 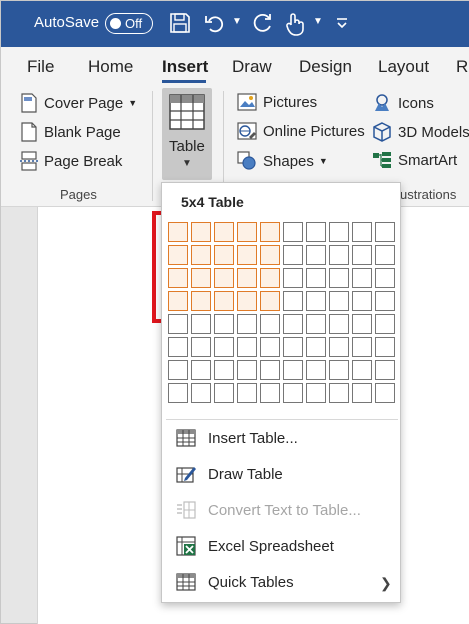 I want to click on tab-layout: Layout, so click(x=403, y=67).